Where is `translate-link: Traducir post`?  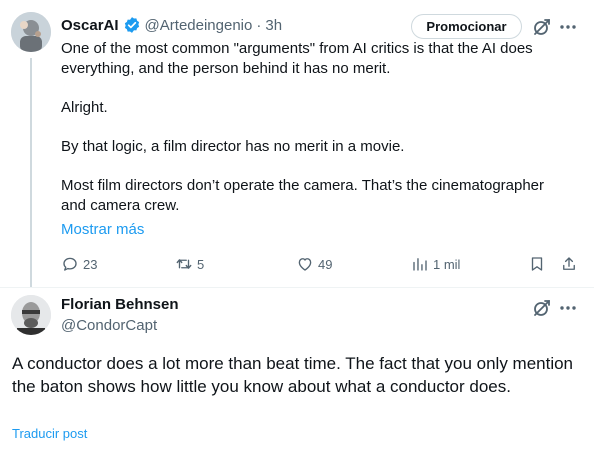
translate-link: Traducir post is located at coordinates (49, 433).